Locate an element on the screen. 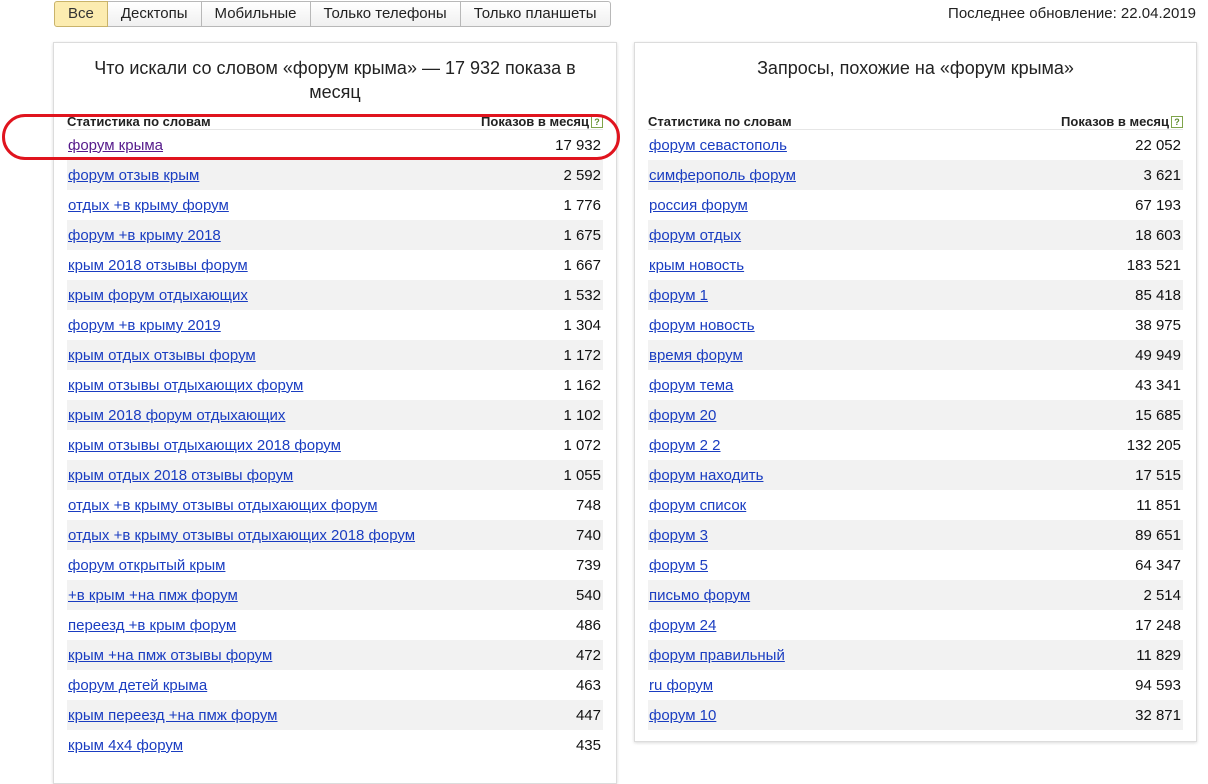 The height and width of the screenshot is (784, 1208). table-row: ru форум 94 593 is located at coordinates (915, 685).